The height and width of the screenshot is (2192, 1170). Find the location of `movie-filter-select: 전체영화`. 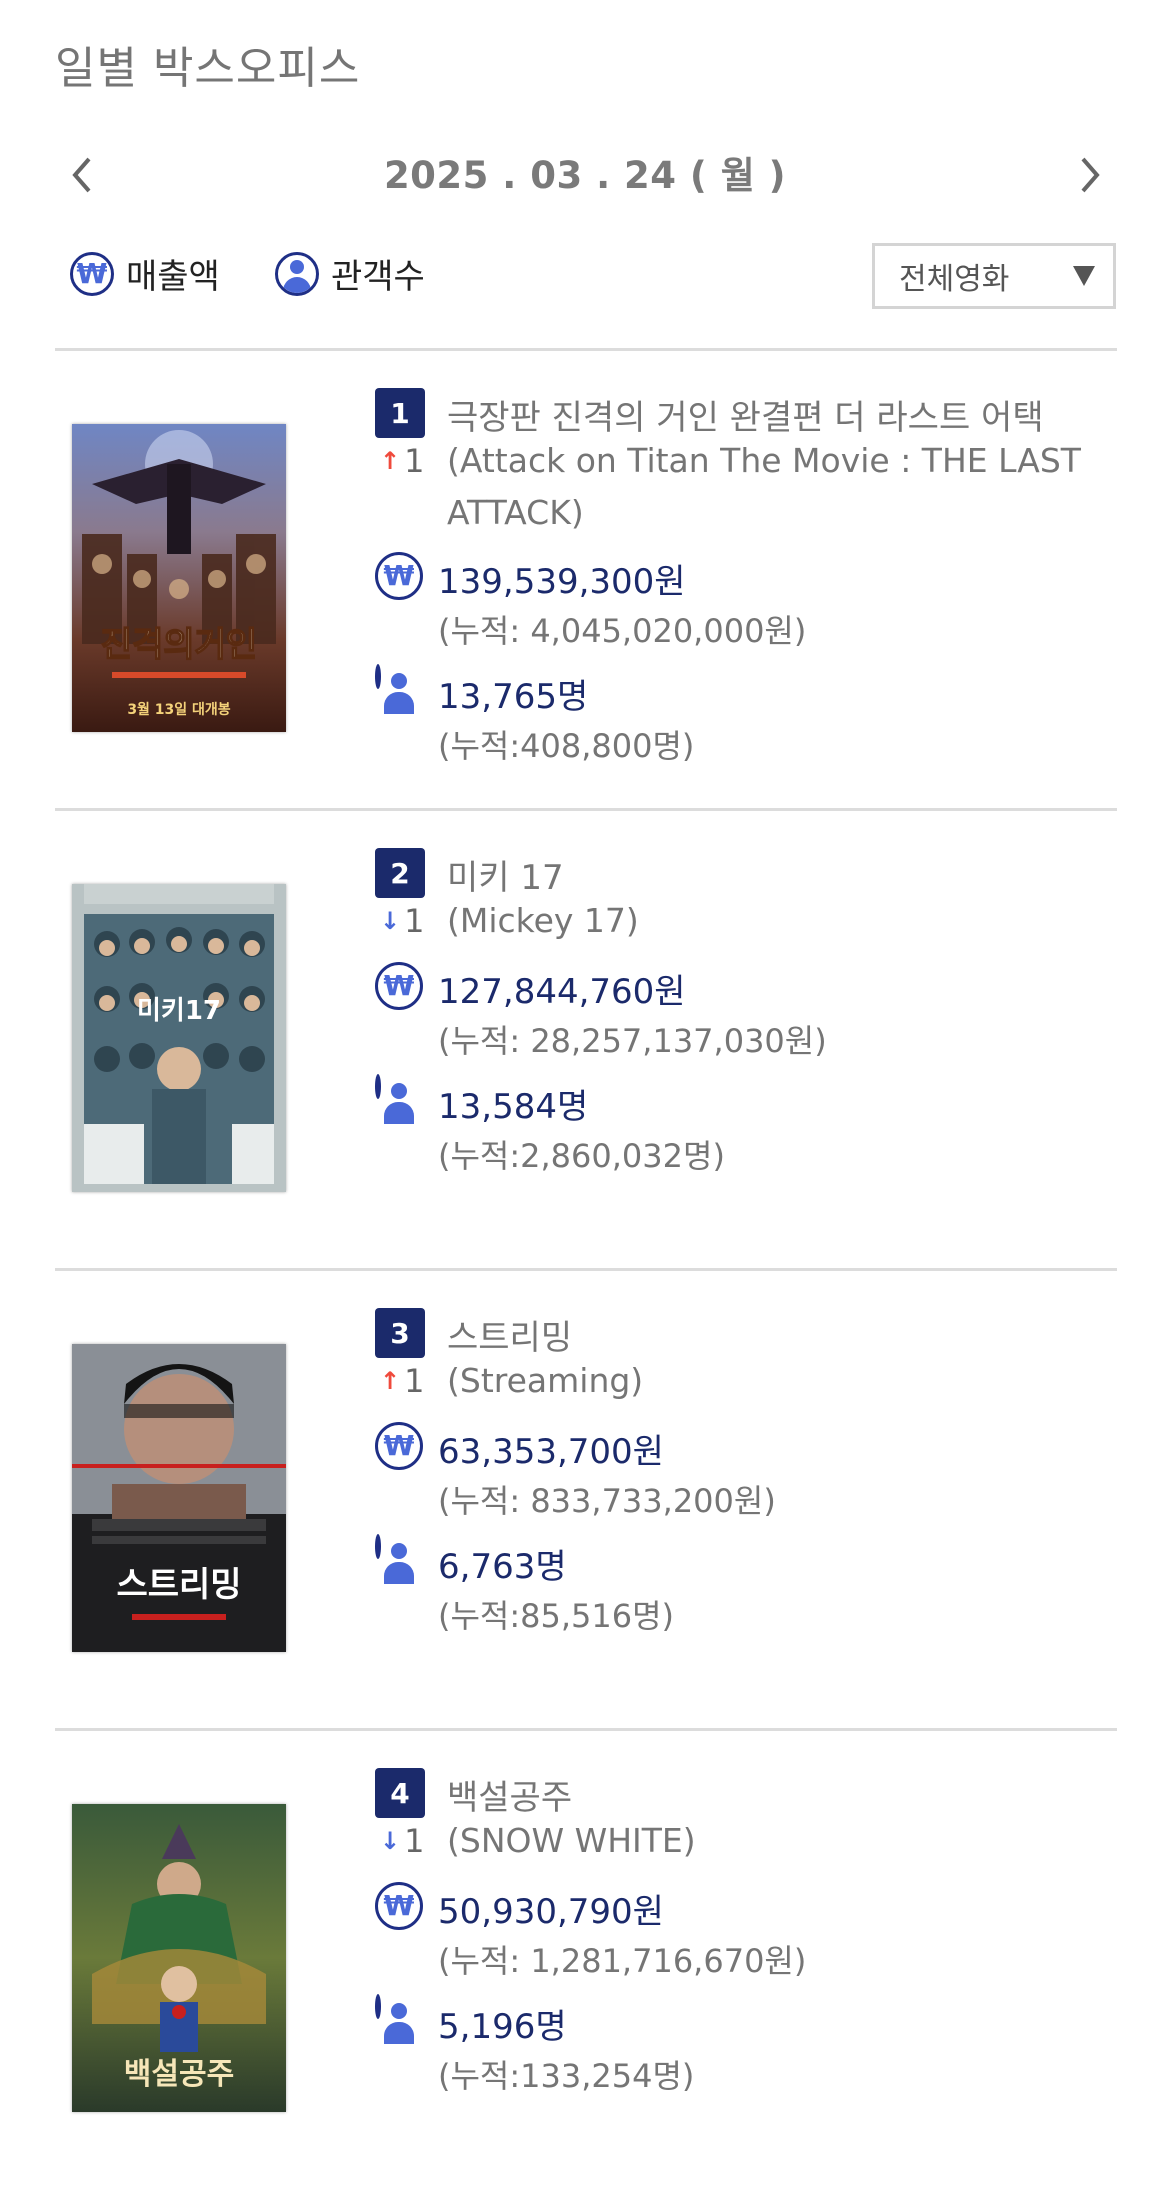

movie-filter-select: 전체영화 is located at coordinates (994, 276).